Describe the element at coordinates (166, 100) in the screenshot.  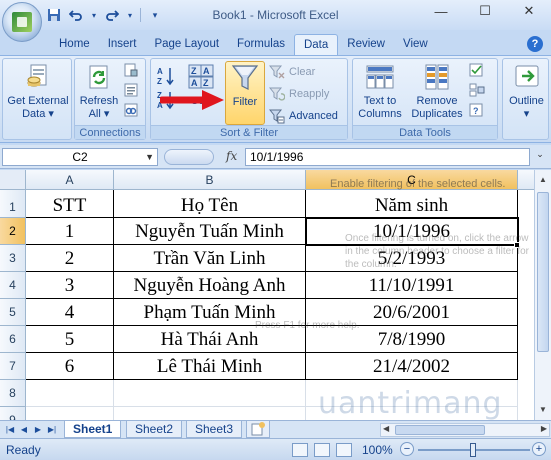
I see `sort-z-a-button: ZA` at that location.